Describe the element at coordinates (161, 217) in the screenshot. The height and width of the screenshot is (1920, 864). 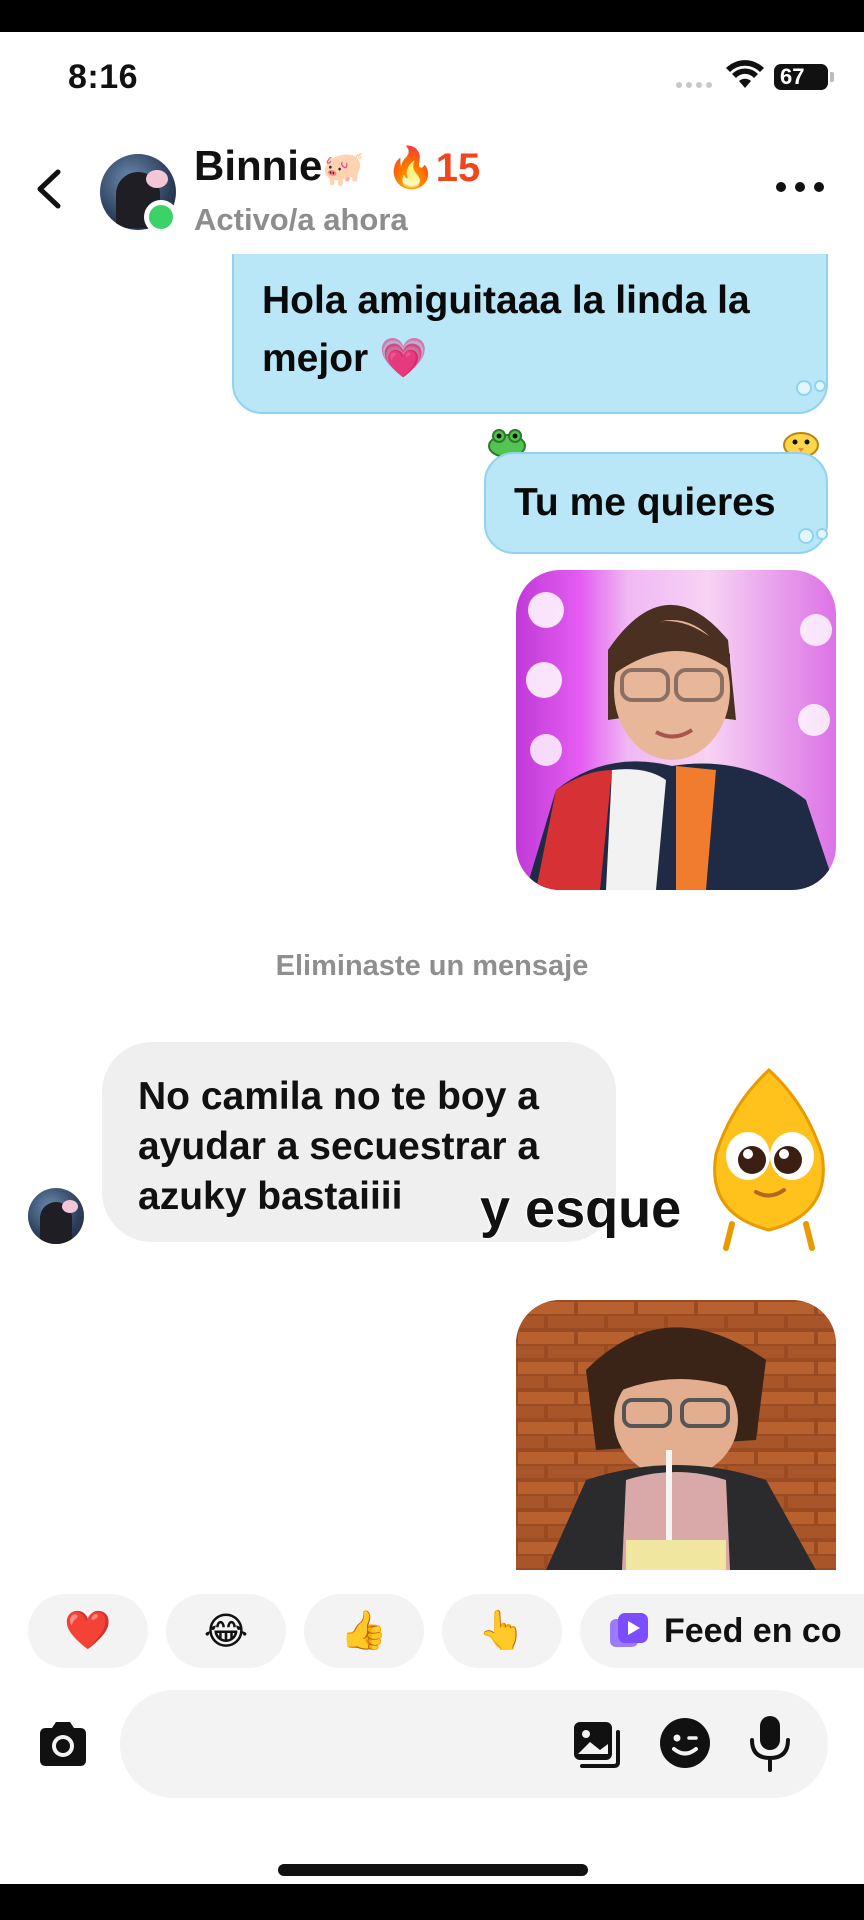
I see `online-indicator` at that location.